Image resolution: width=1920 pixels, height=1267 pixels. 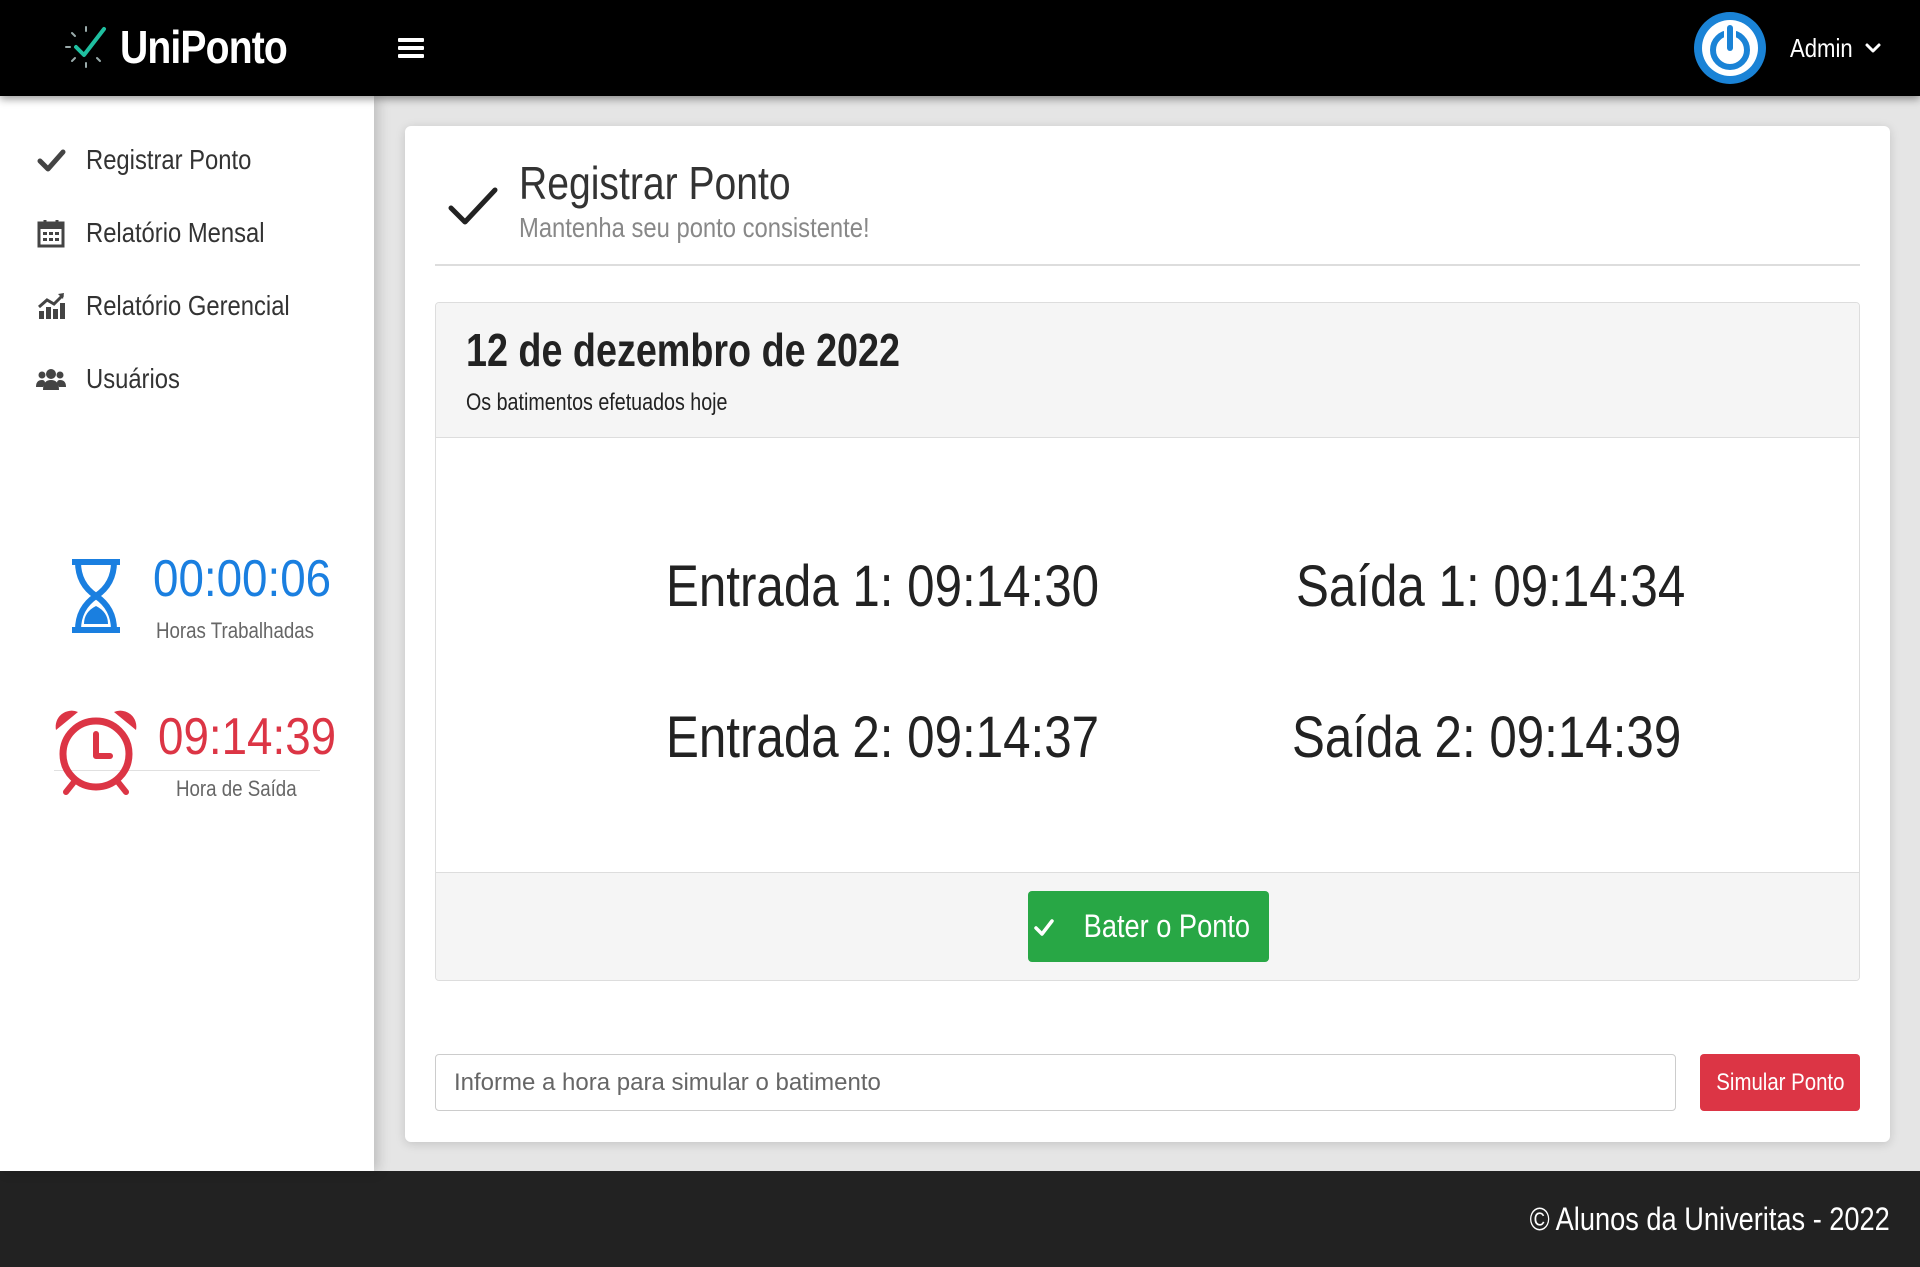 What do you see at coordinates (175, 232) in the screenshot?
I see `sidebar-item-label: Relatório Mensal` at bounding box center [175, 232].